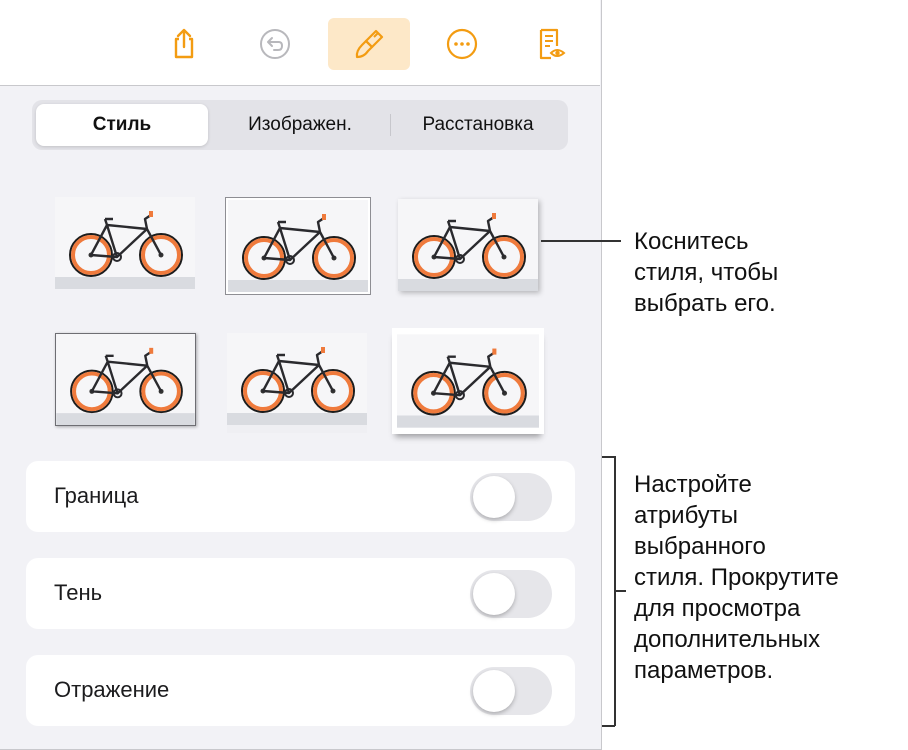 This screenshot has height=750, width=908. I want to click on shadow-toggle, so click(511, 594).